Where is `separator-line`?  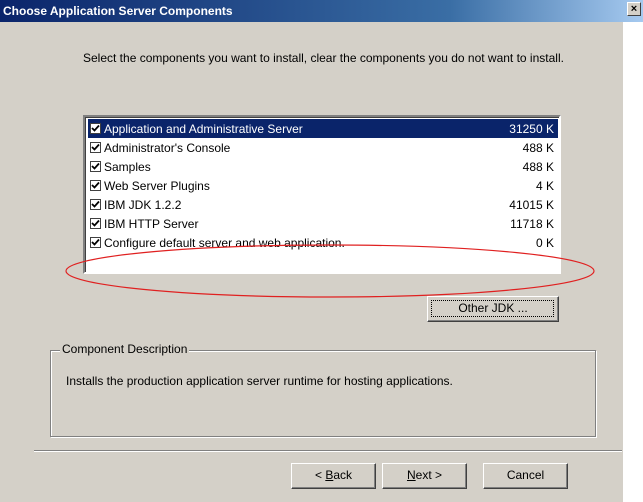
separator-line is located at coordinates (328, 451).